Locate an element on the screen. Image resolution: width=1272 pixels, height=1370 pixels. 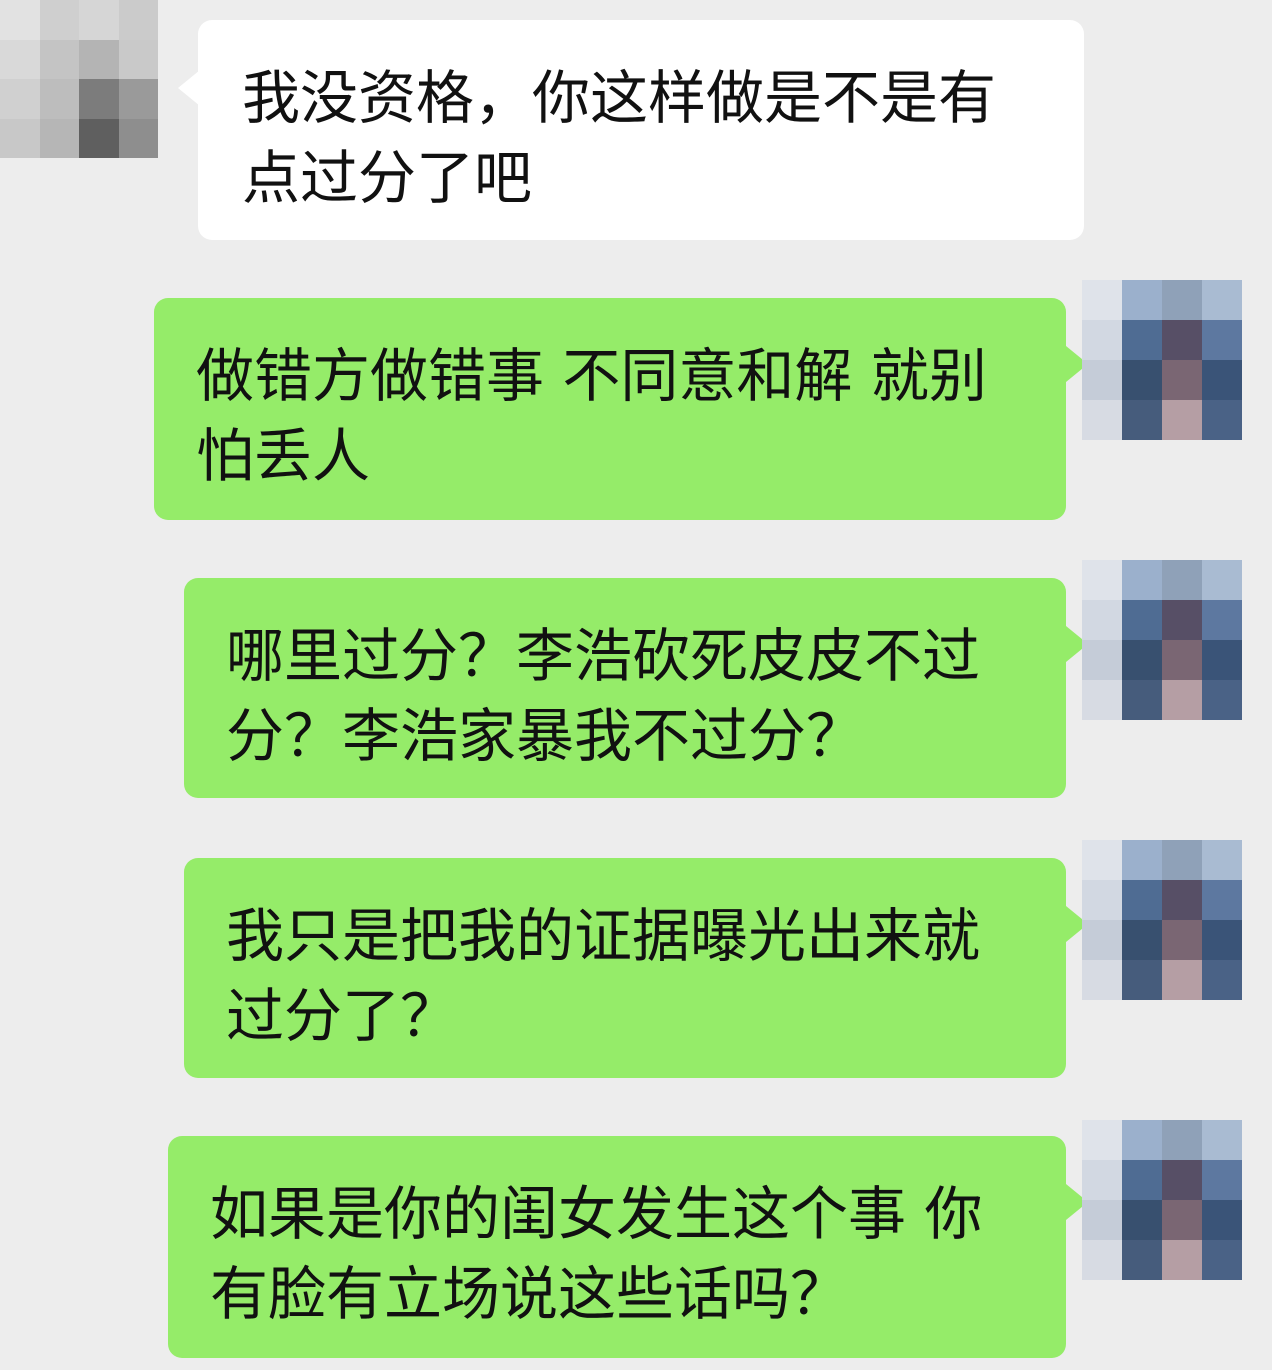
message-bubble: 我没资格，你这样做是不是有点过分了吧 is located at coordinates (641, 130).